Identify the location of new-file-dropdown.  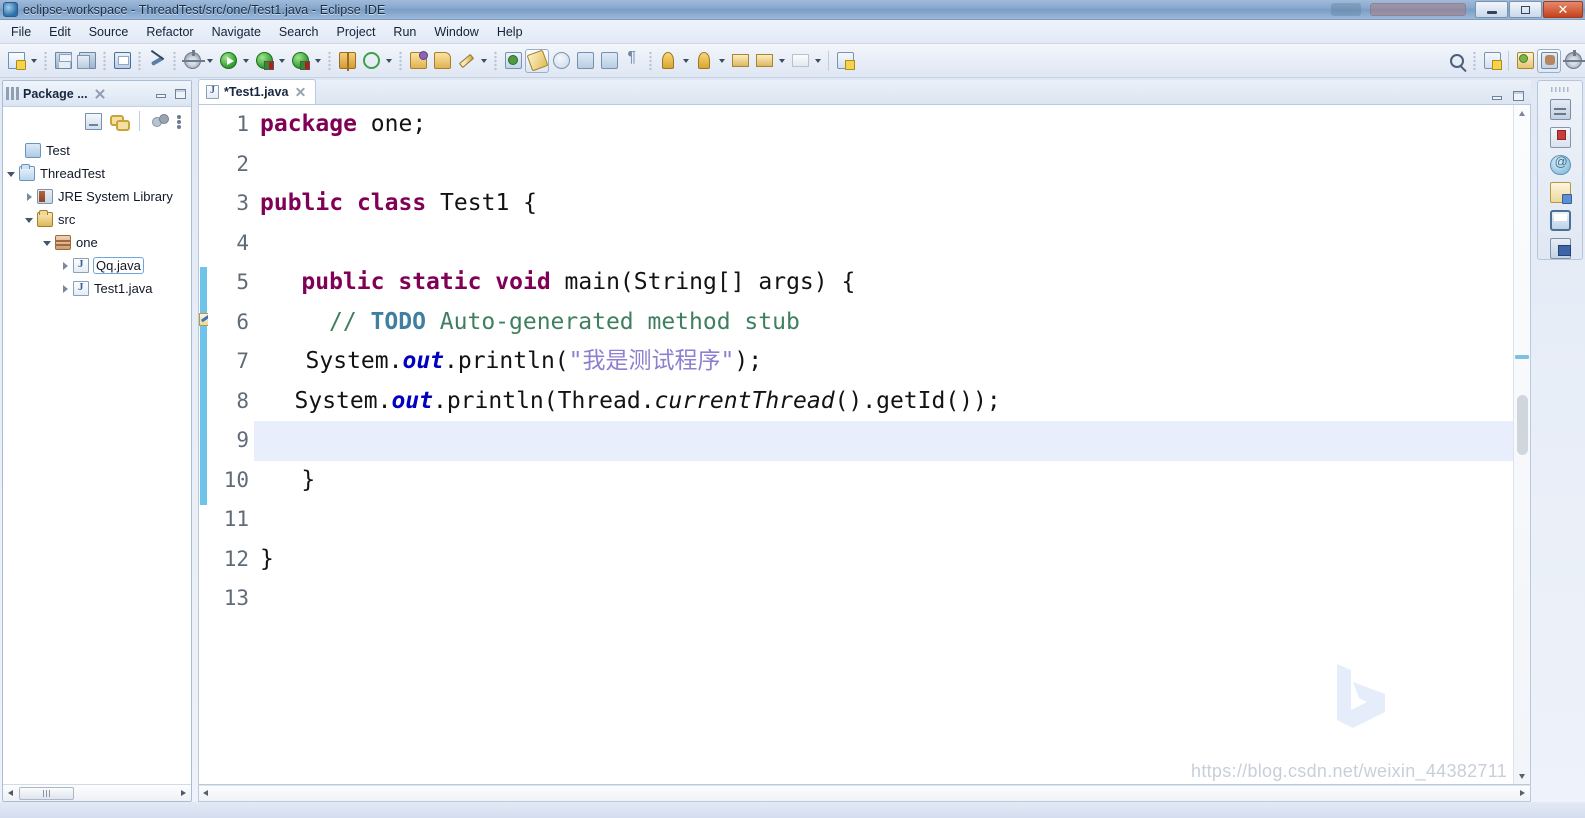
(34, 61).